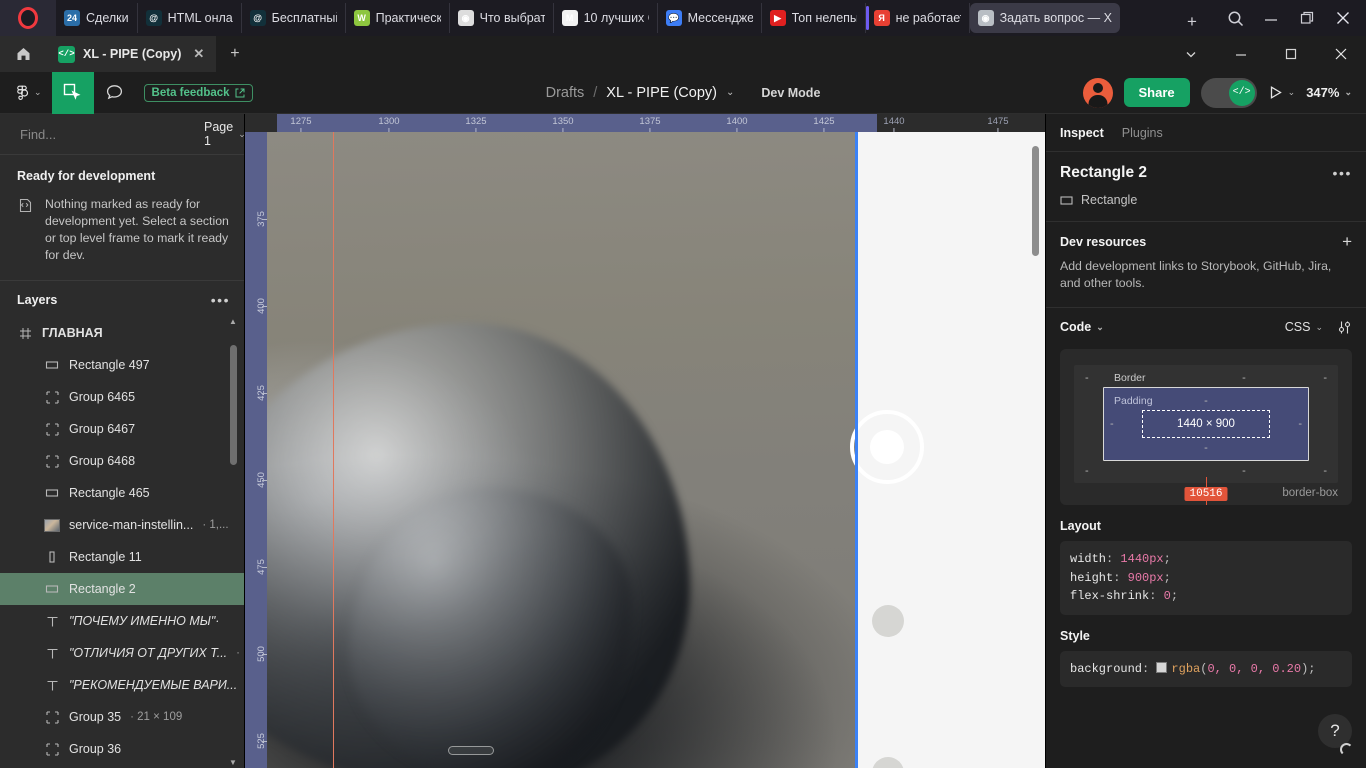  What do you see at coordinates (1156, 92) in the screenshot?
I see `share-button: Share` at bounding box center [1156, 92].